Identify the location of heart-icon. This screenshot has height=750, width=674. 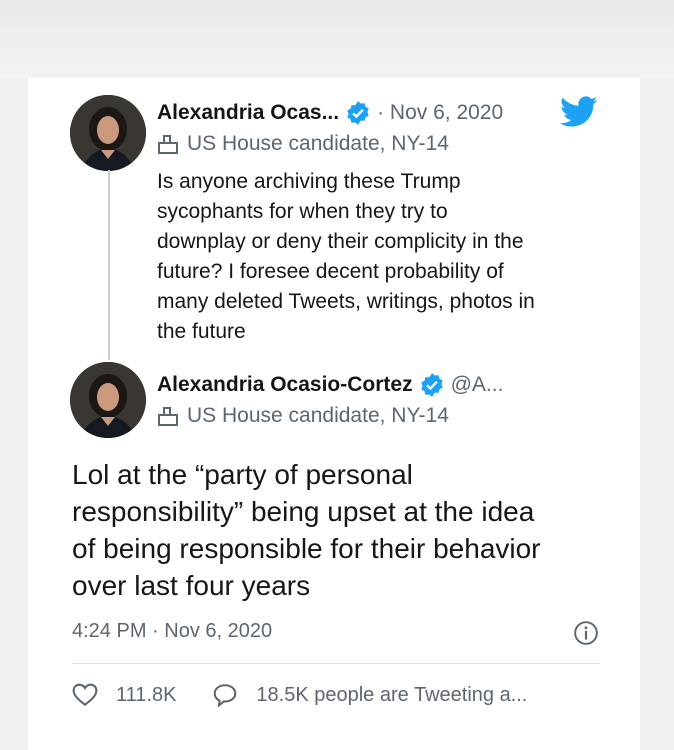
(85, 695).